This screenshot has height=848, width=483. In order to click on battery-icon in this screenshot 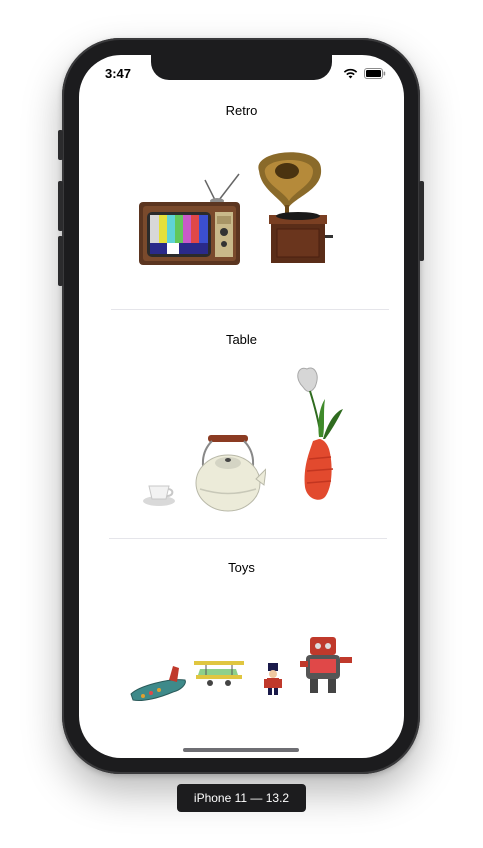, I will do `click(375, 73)`.